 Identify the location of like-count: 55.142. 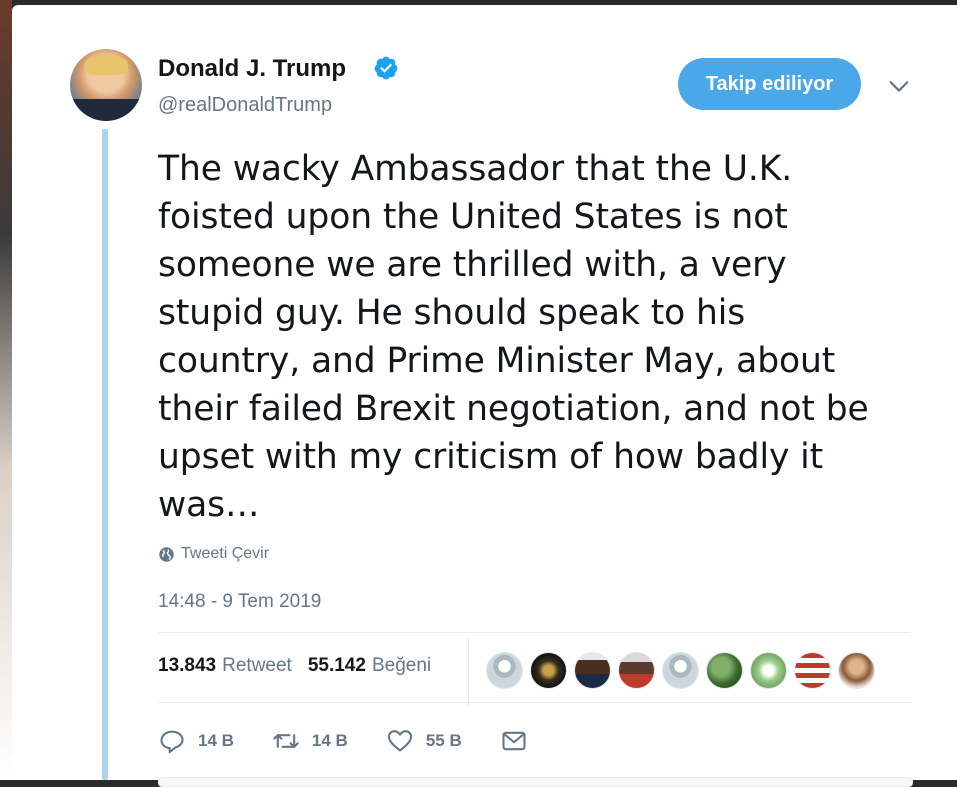
(336, 665).